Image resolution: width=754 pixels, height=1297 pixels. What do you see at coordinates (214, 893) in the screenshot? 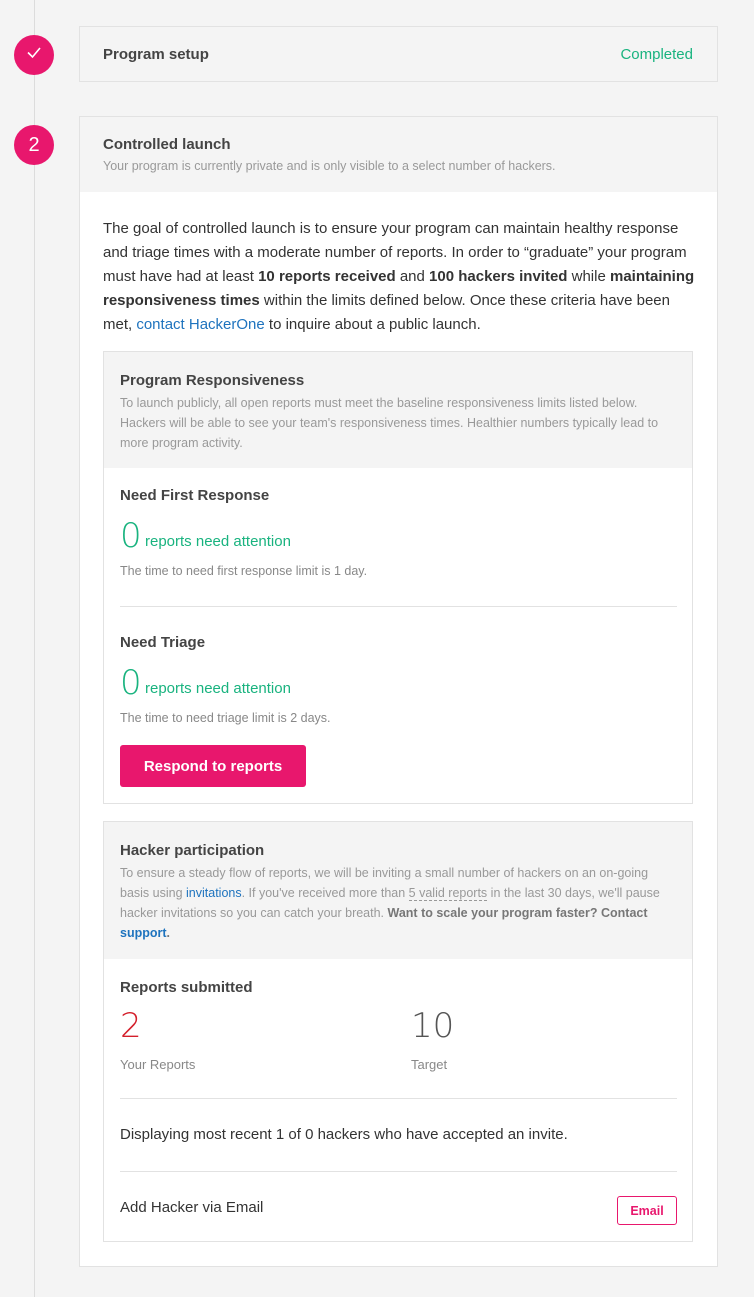
I see `invitations-link: invitations` at bounding box center [214, 893].